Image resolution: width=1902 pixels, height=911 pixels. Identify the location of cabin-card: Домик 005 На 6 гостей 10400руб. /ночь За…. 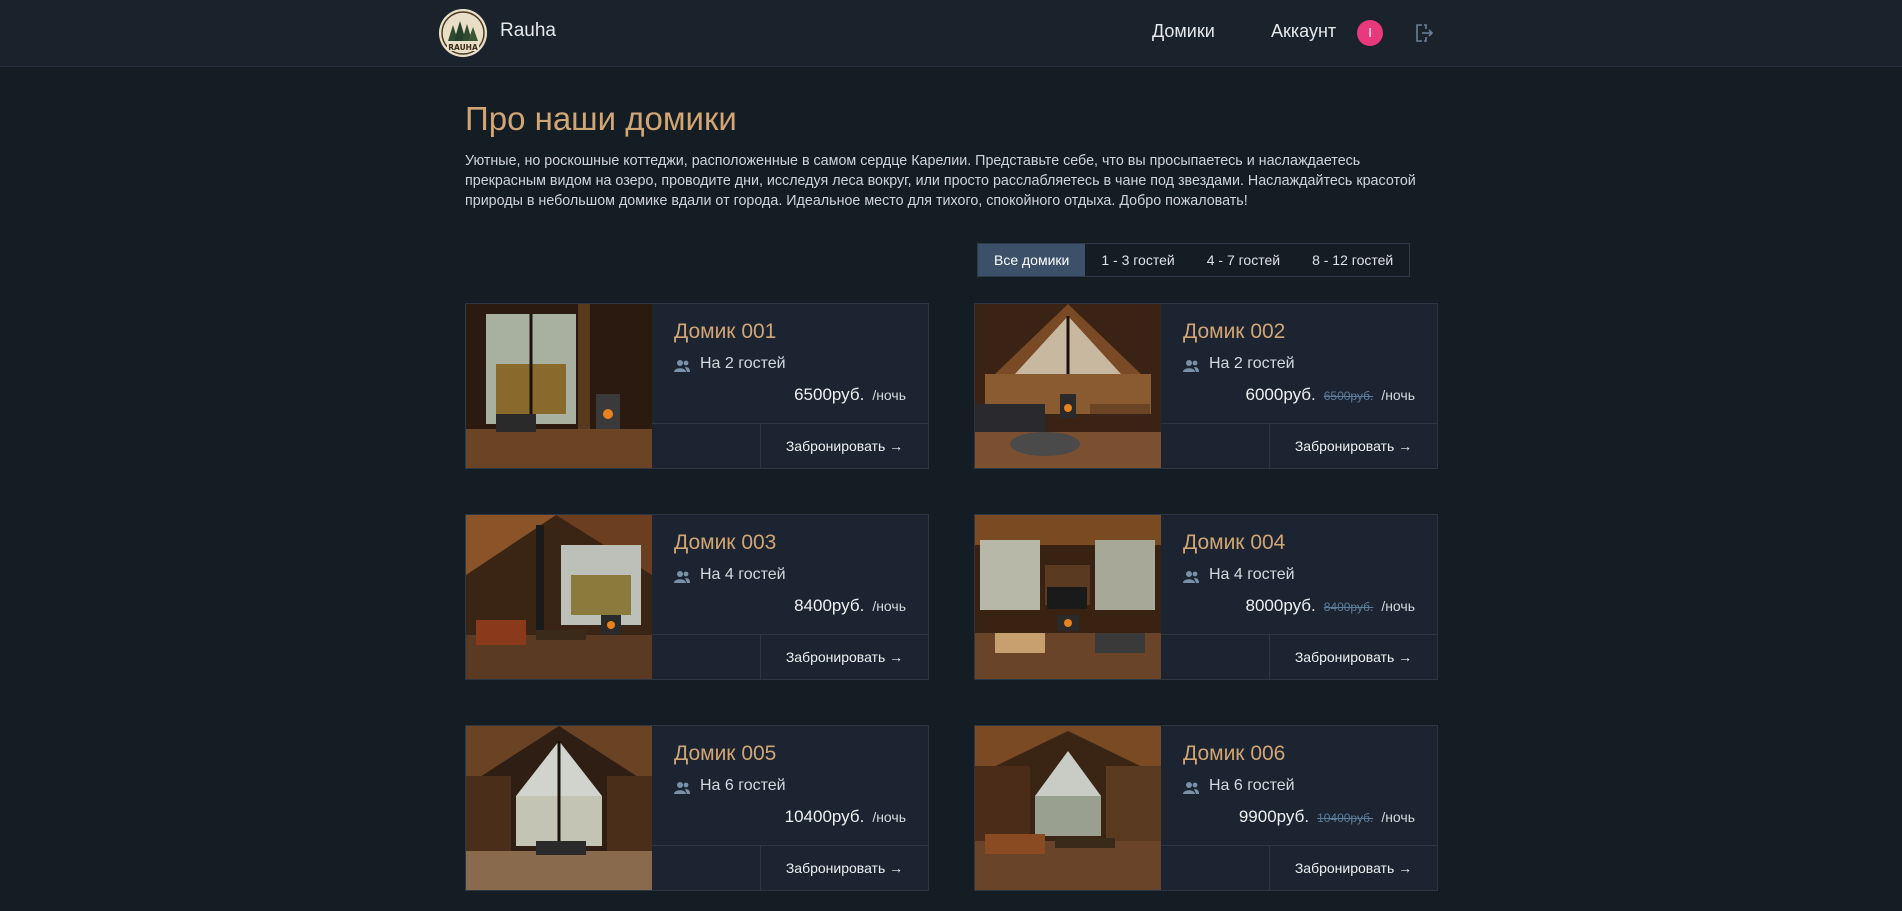
(697, 808).